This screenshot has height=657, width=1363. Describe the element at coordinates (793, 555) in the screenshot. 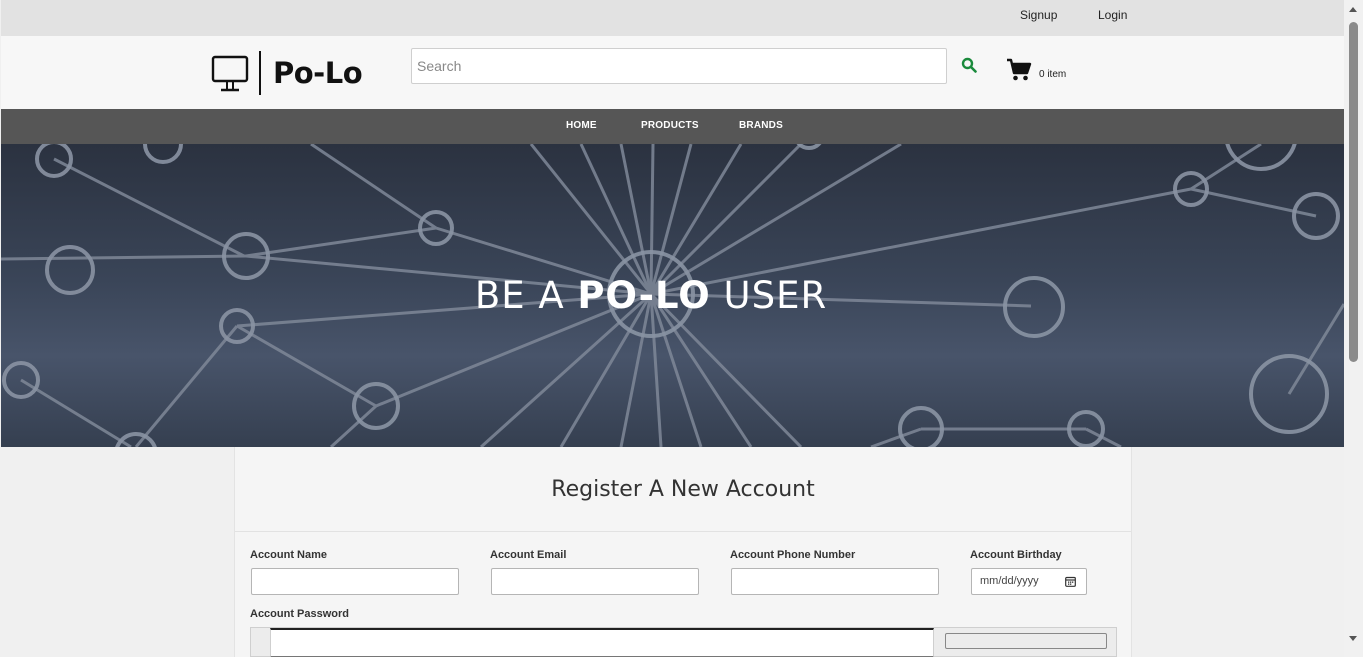

I see `account-phone-label: Account Phone Number` at that location.